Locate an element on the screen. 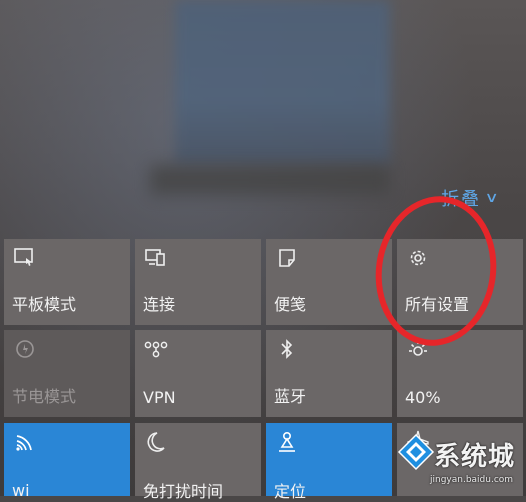 This screenshot has width=526, height=502. tile-connect: 连接 is located at coordinates (198, 282).